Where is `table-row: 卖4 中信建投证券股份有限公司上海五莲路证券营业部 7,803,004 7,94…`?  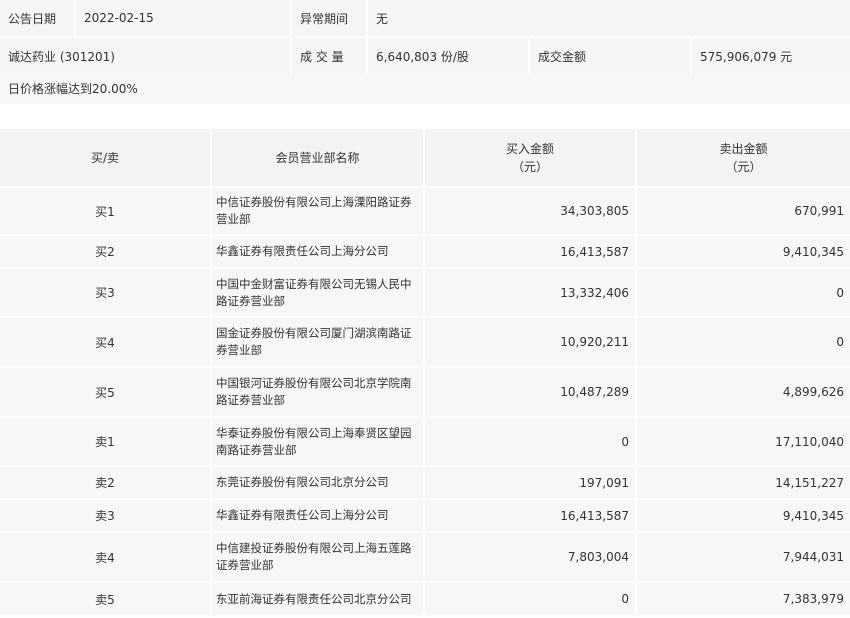 table-row: 卖4 中信建投证券股份有限公司上海五莲路证券营业部 7,803,004 7,94… is located at coordinates (425, 556).